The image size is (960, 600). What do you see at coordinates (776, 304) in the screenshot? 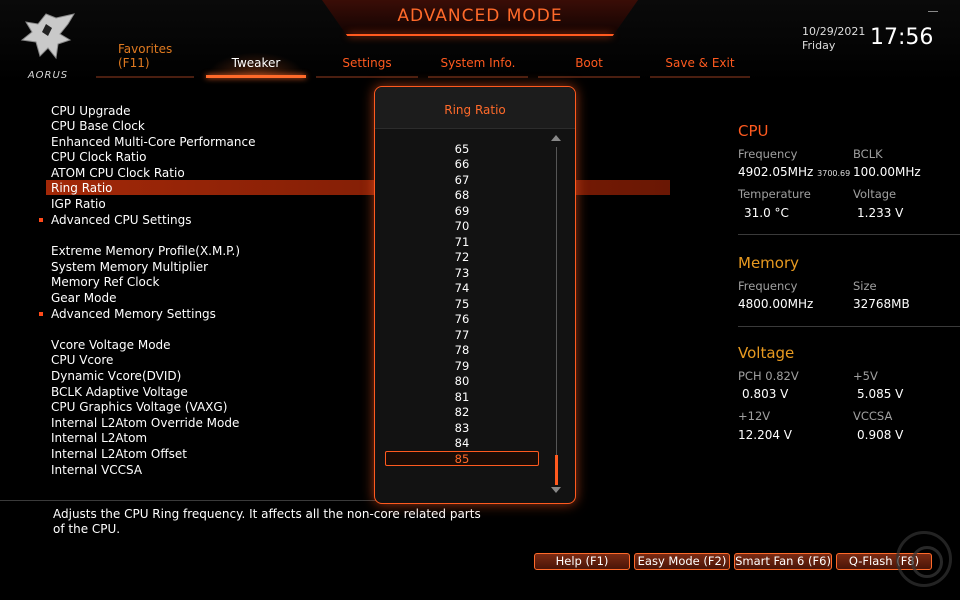
I see `memory-frequency-value: 4800.00MHz` at bounding box center [776, 304].